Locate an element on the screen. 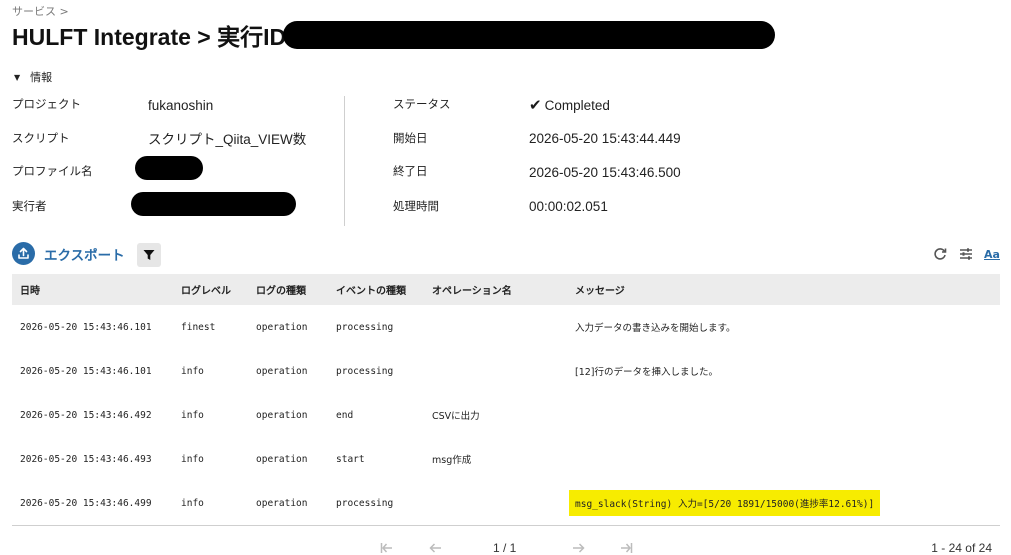  redacted-profile-name is located at coordinates (169, 168).